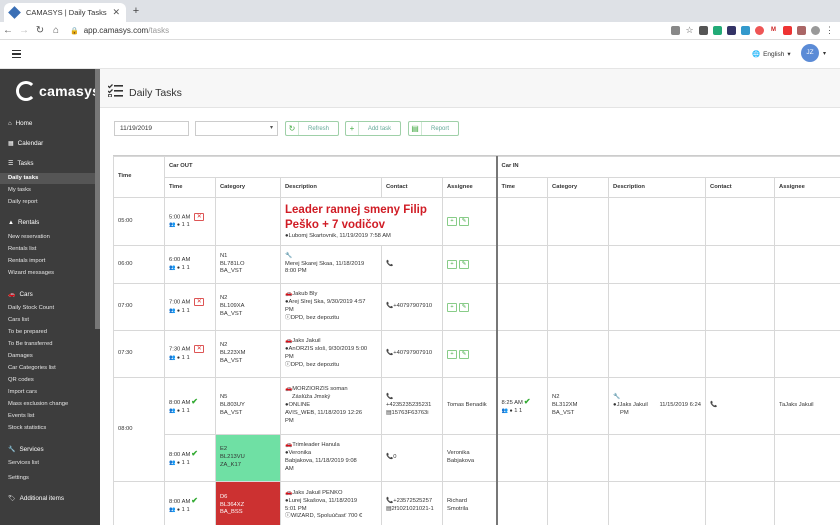  What do you see at coordinates (30, 344) in the screenshot?
I see `sidebar-item-to-be-transferred: To Be transferred` at bounding box center [30, 344].